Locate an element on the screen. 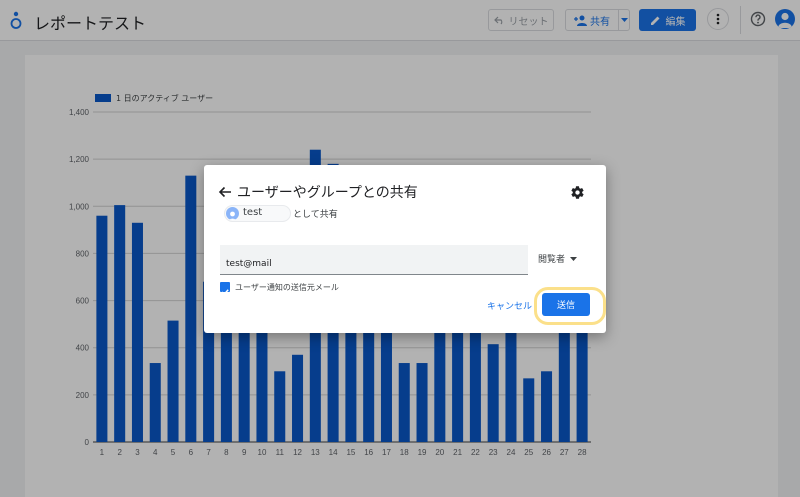 The width and height of the screenshot is (800, 497). send-button: 送信 is located at coordinates (566, 304).